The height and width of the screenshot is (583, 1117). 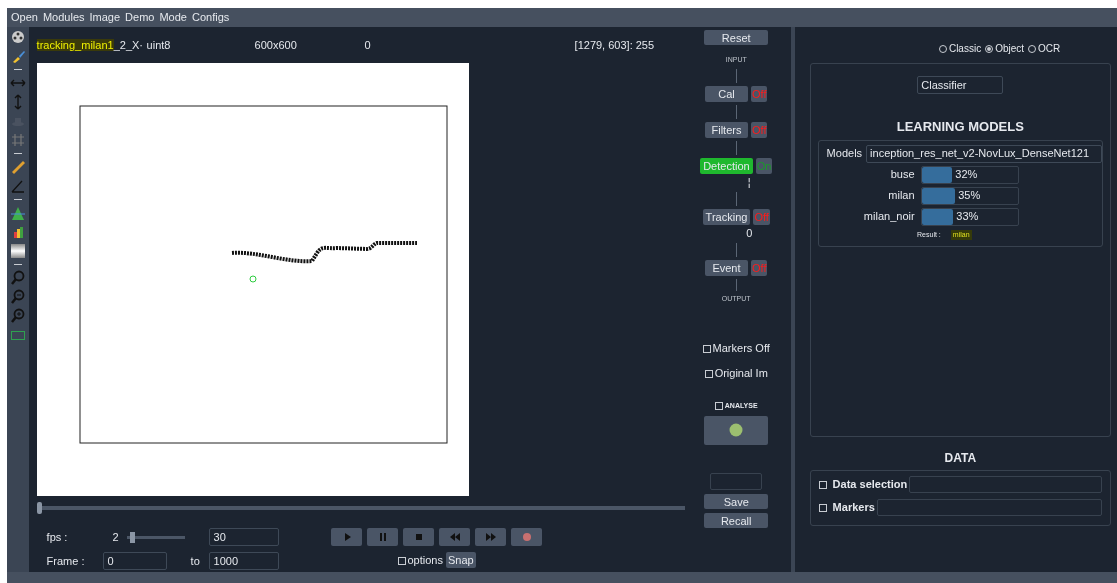 What do you see at coordinates (105, 17) in the screenshot?
I see `menu-item: Image` at bounding box center [105, 17].